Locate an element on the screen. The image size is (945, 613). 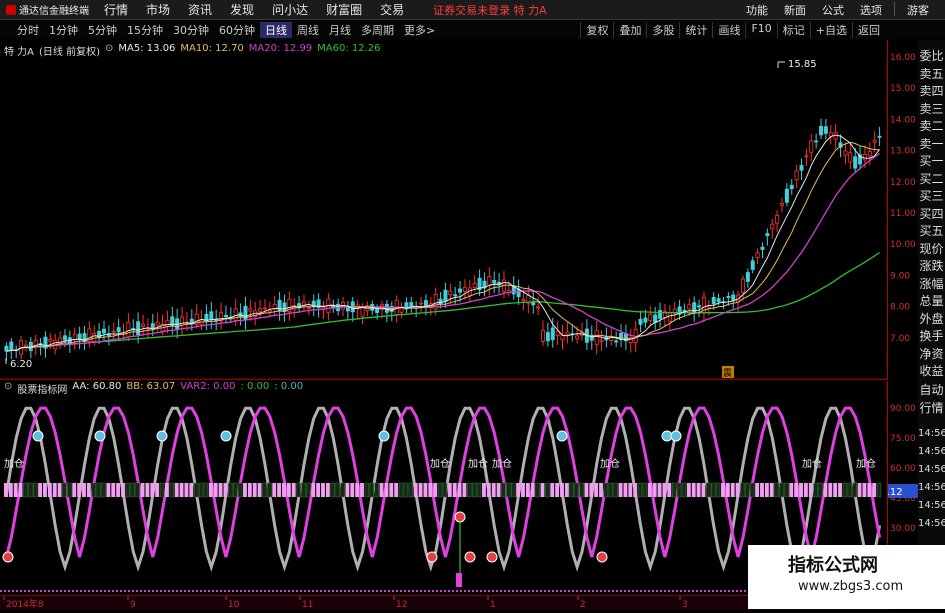
settings-icon: ⊙ is located at coordinates (109, 50).